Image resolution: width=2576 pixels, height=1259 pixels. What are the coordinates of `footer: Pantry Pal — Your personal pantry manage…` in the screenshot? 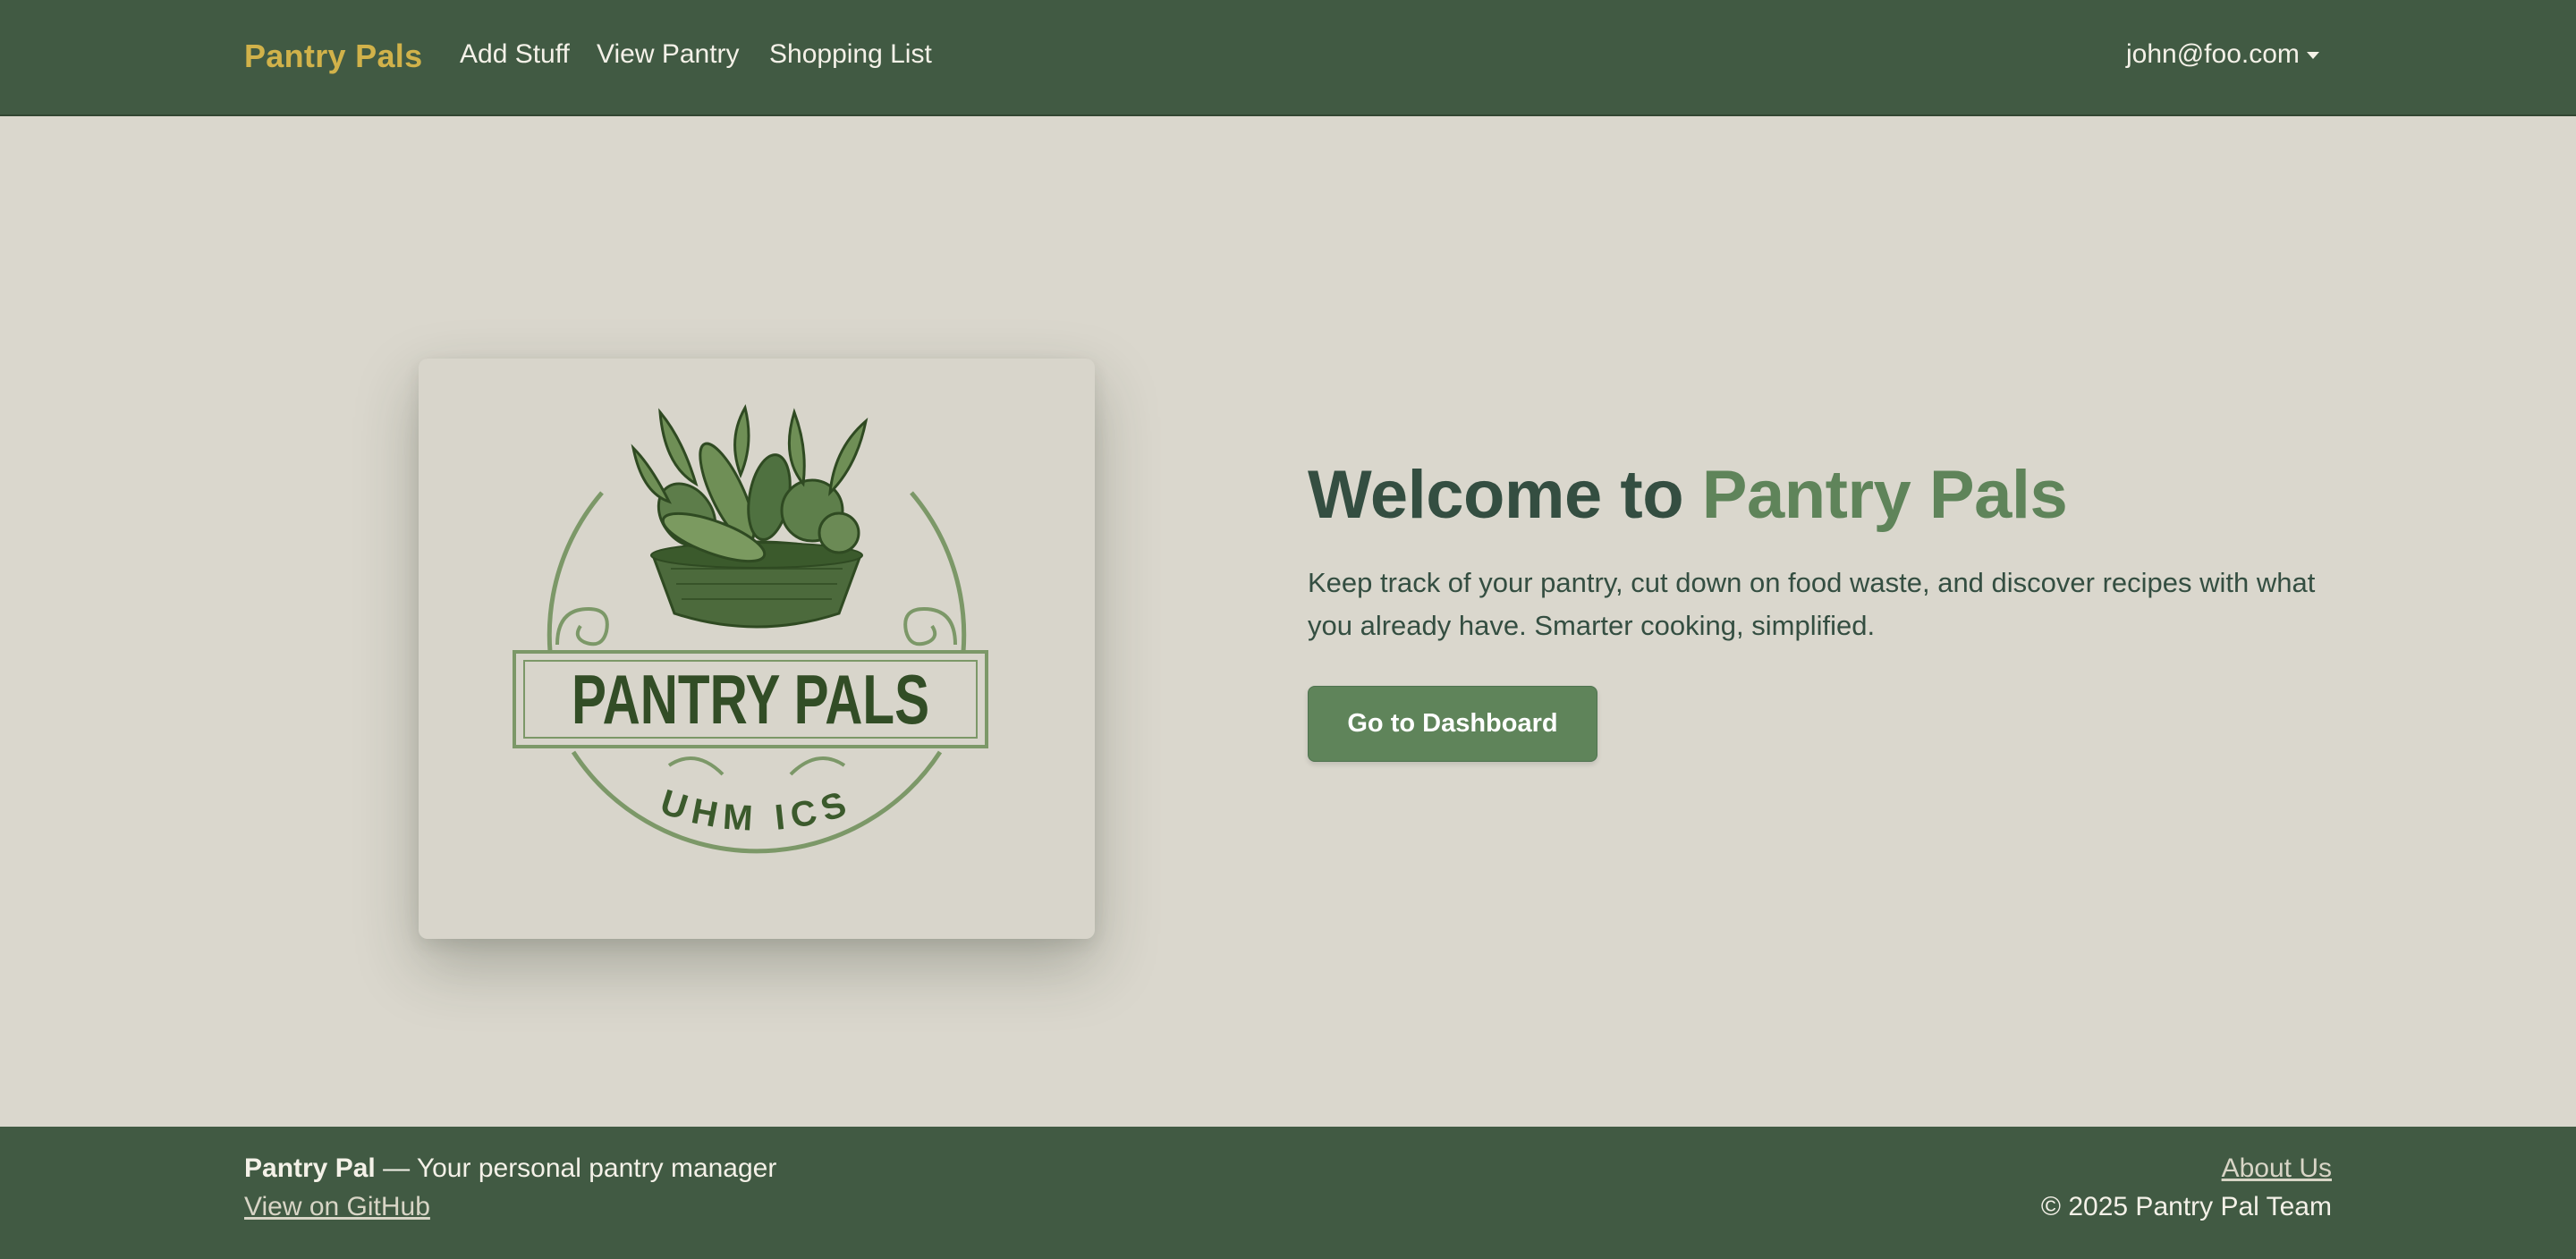 It's located at (1288, 1193).